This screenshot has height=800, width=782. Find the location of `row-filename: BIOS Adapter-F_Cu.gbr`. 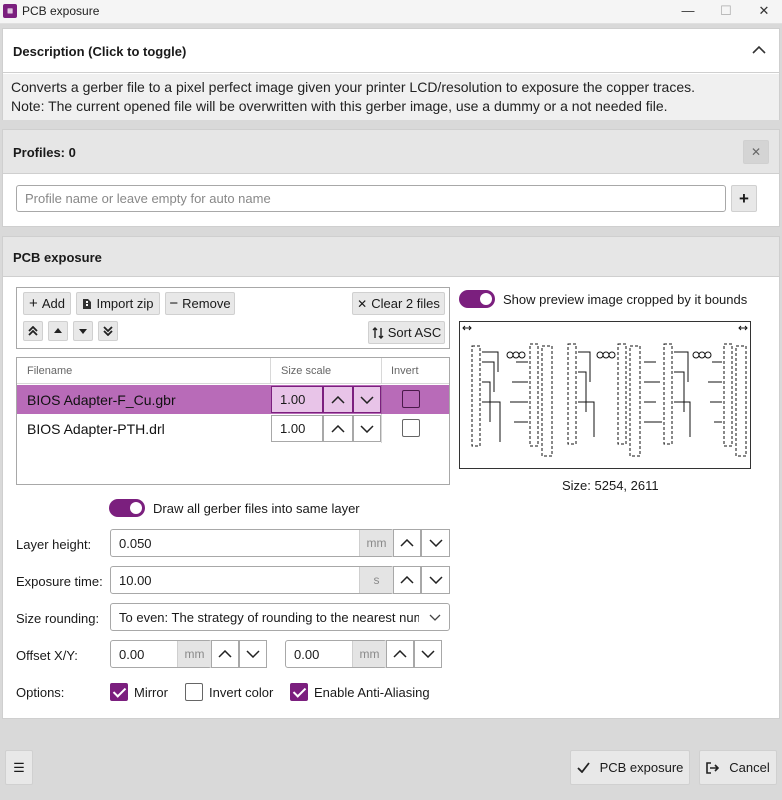

row-filename: BIOS Adapter-F_Cu.gbr is located at coordinates (101, 399).